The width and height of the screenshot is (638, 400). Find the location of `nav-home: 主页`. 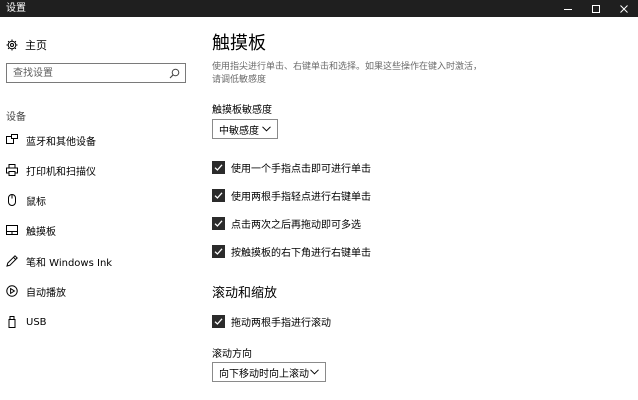

nav-home: 主页 is located at coordinates (26, 45).